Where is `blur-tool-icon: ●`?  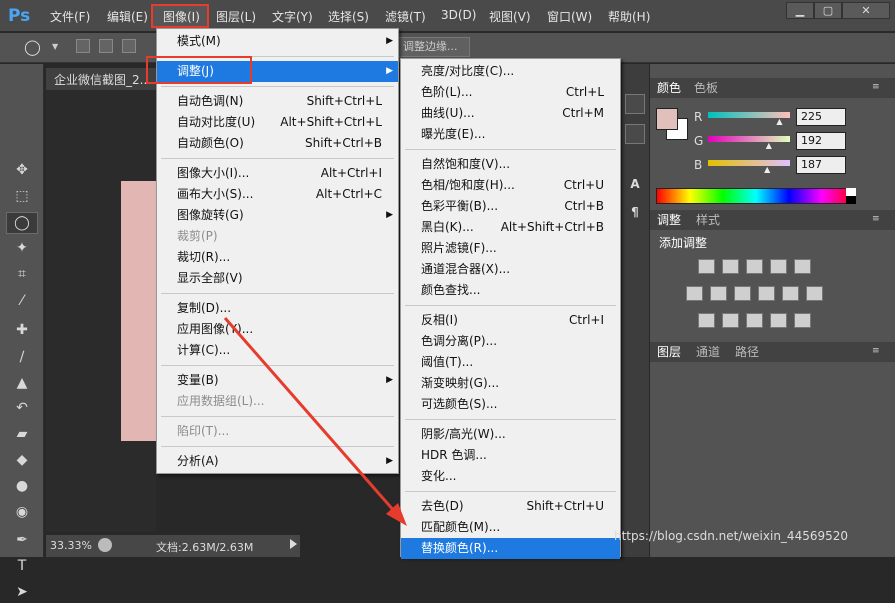
blur-tool-icon: ● is located at coordinates (22, 486).